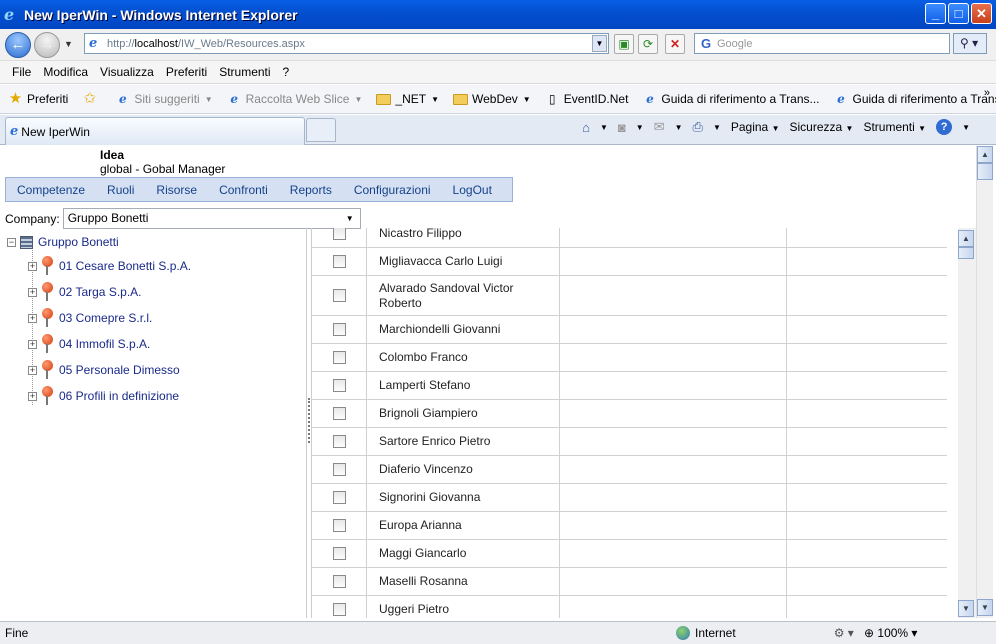 The height and width of the screenshot is (644, 996). What do you see at coordinates (894, 127) in the screenshot?
I see `tools-menu: Strumenti ▼` at bounding box center [894, 127].